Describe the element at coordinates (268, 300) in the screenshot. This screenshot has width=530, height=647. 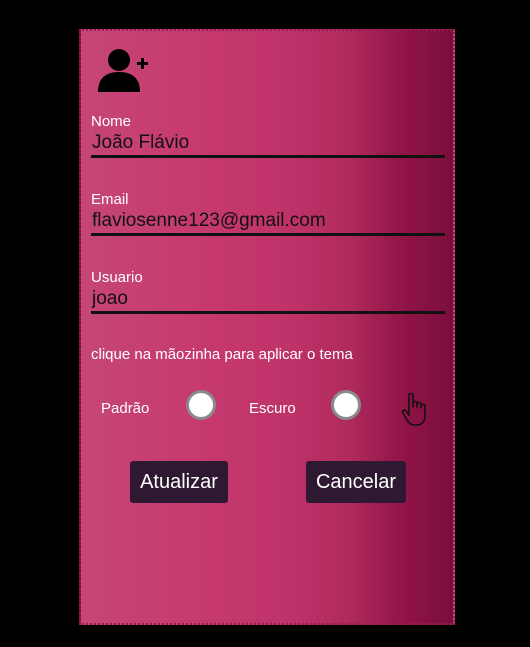
I see `username-input: joao` at that location.